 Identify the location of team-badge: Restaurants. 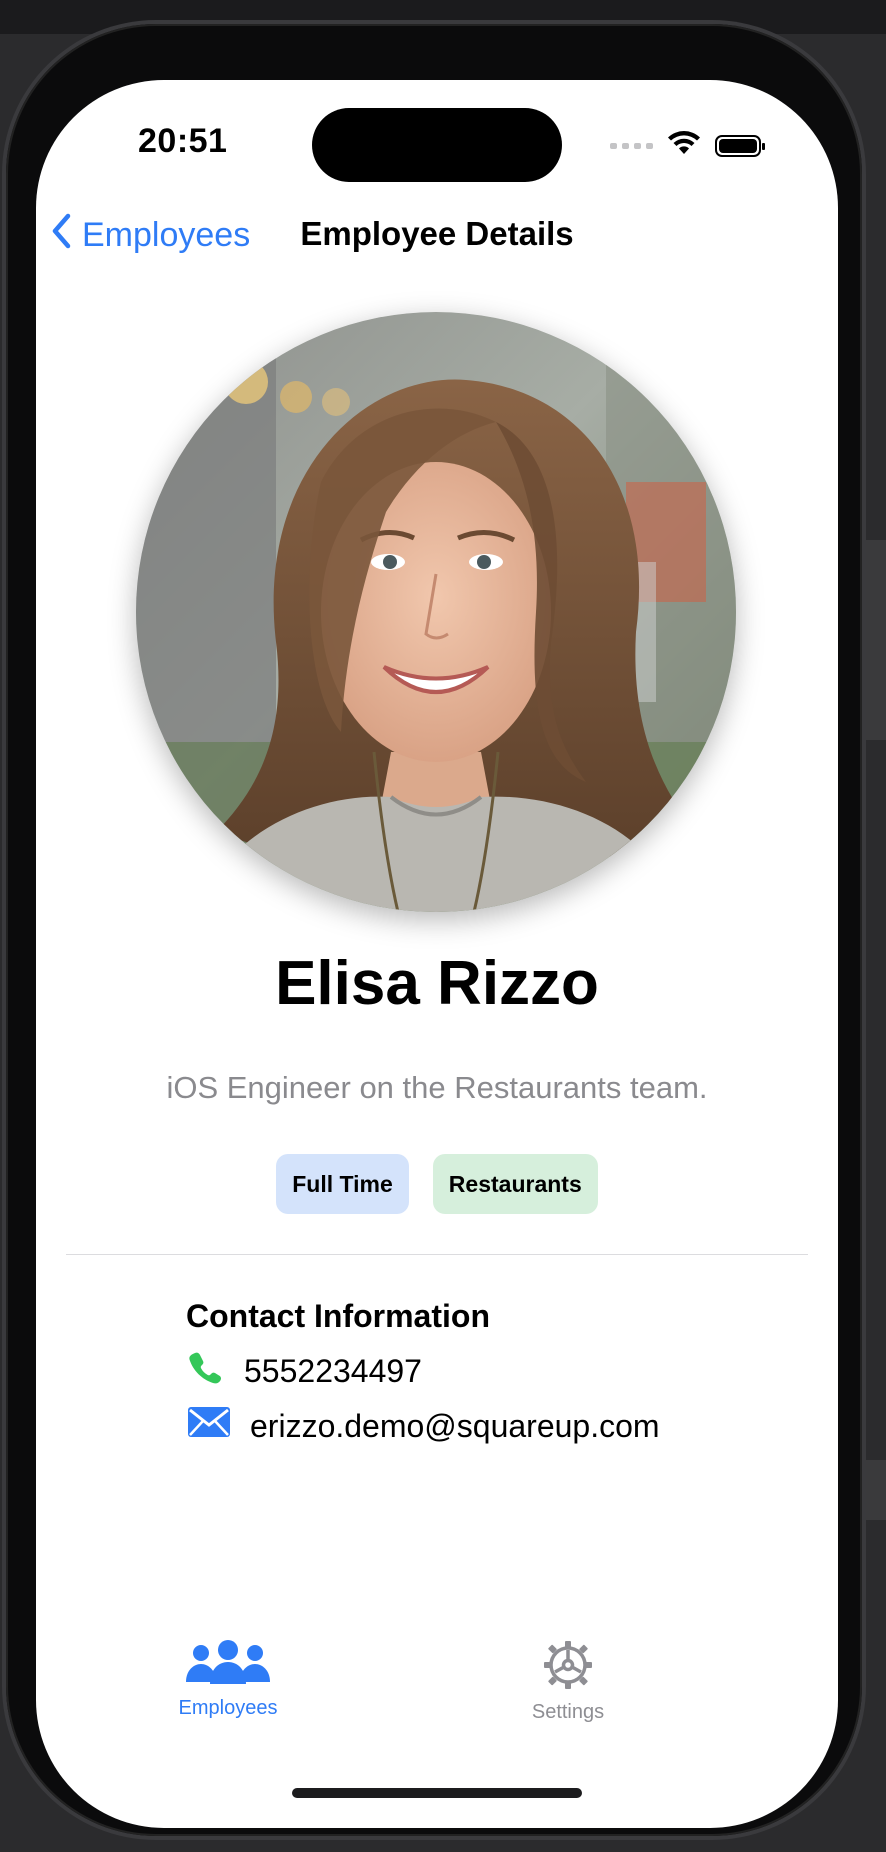
(515, 1184).